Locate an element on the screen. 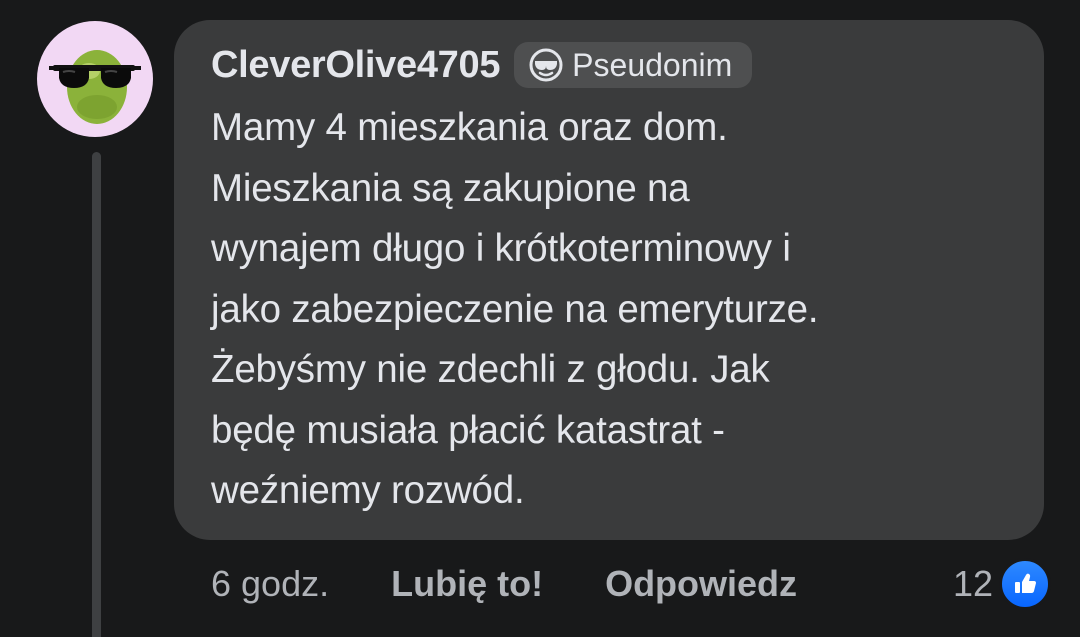  reaction-summary: 12 is located at coordinates (1002, 584).